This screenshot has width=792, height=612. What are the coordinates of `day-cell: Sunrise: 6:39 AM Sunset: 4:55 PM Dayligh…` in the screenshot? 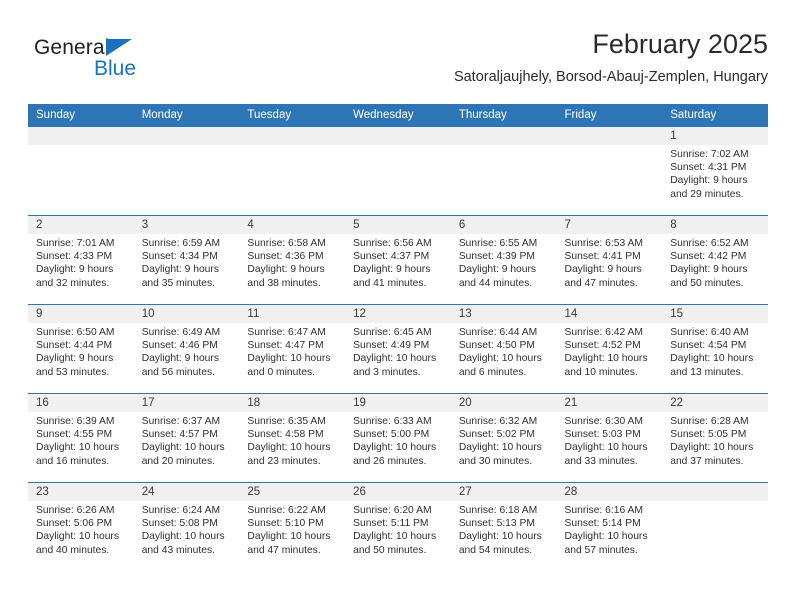 It's located at (81, 447).